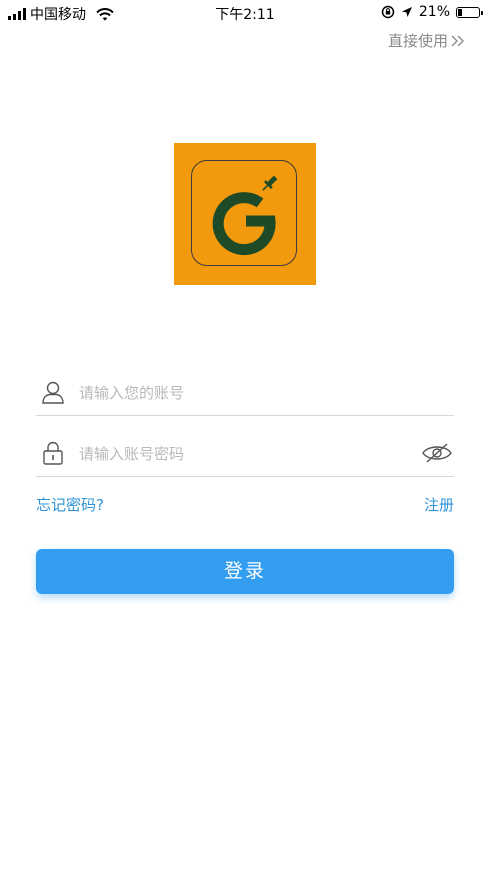  I want to click on battery-percent: 21%, so click(434, 12).